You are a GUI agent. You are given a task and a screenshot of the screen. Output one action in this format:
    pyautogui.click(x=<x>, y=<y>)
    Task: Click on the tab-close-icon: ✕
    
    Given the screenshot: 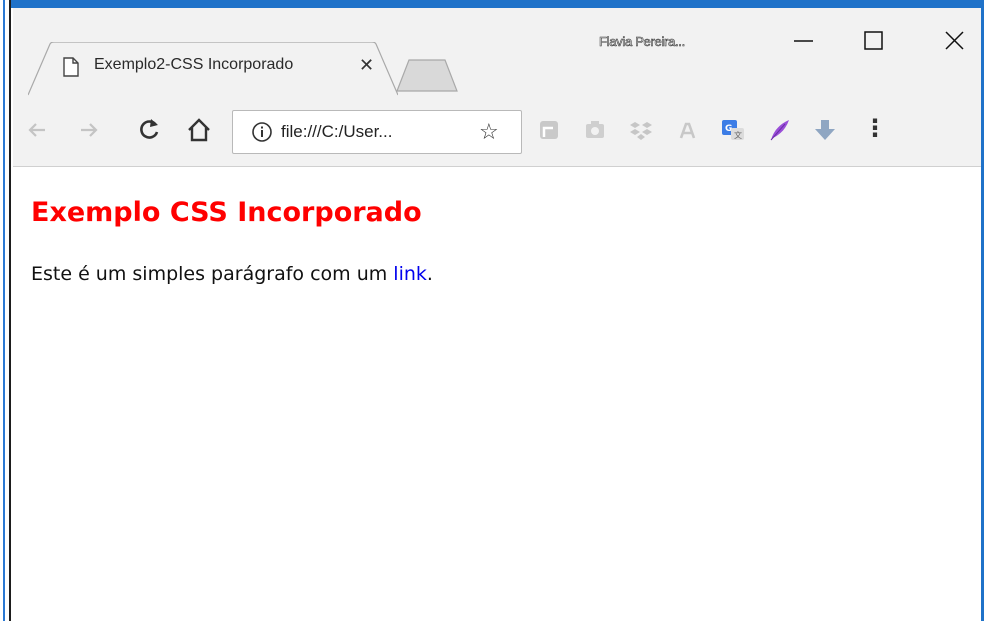 What is the action you would take?
    pyautogui.click(x=366, y=65)
    